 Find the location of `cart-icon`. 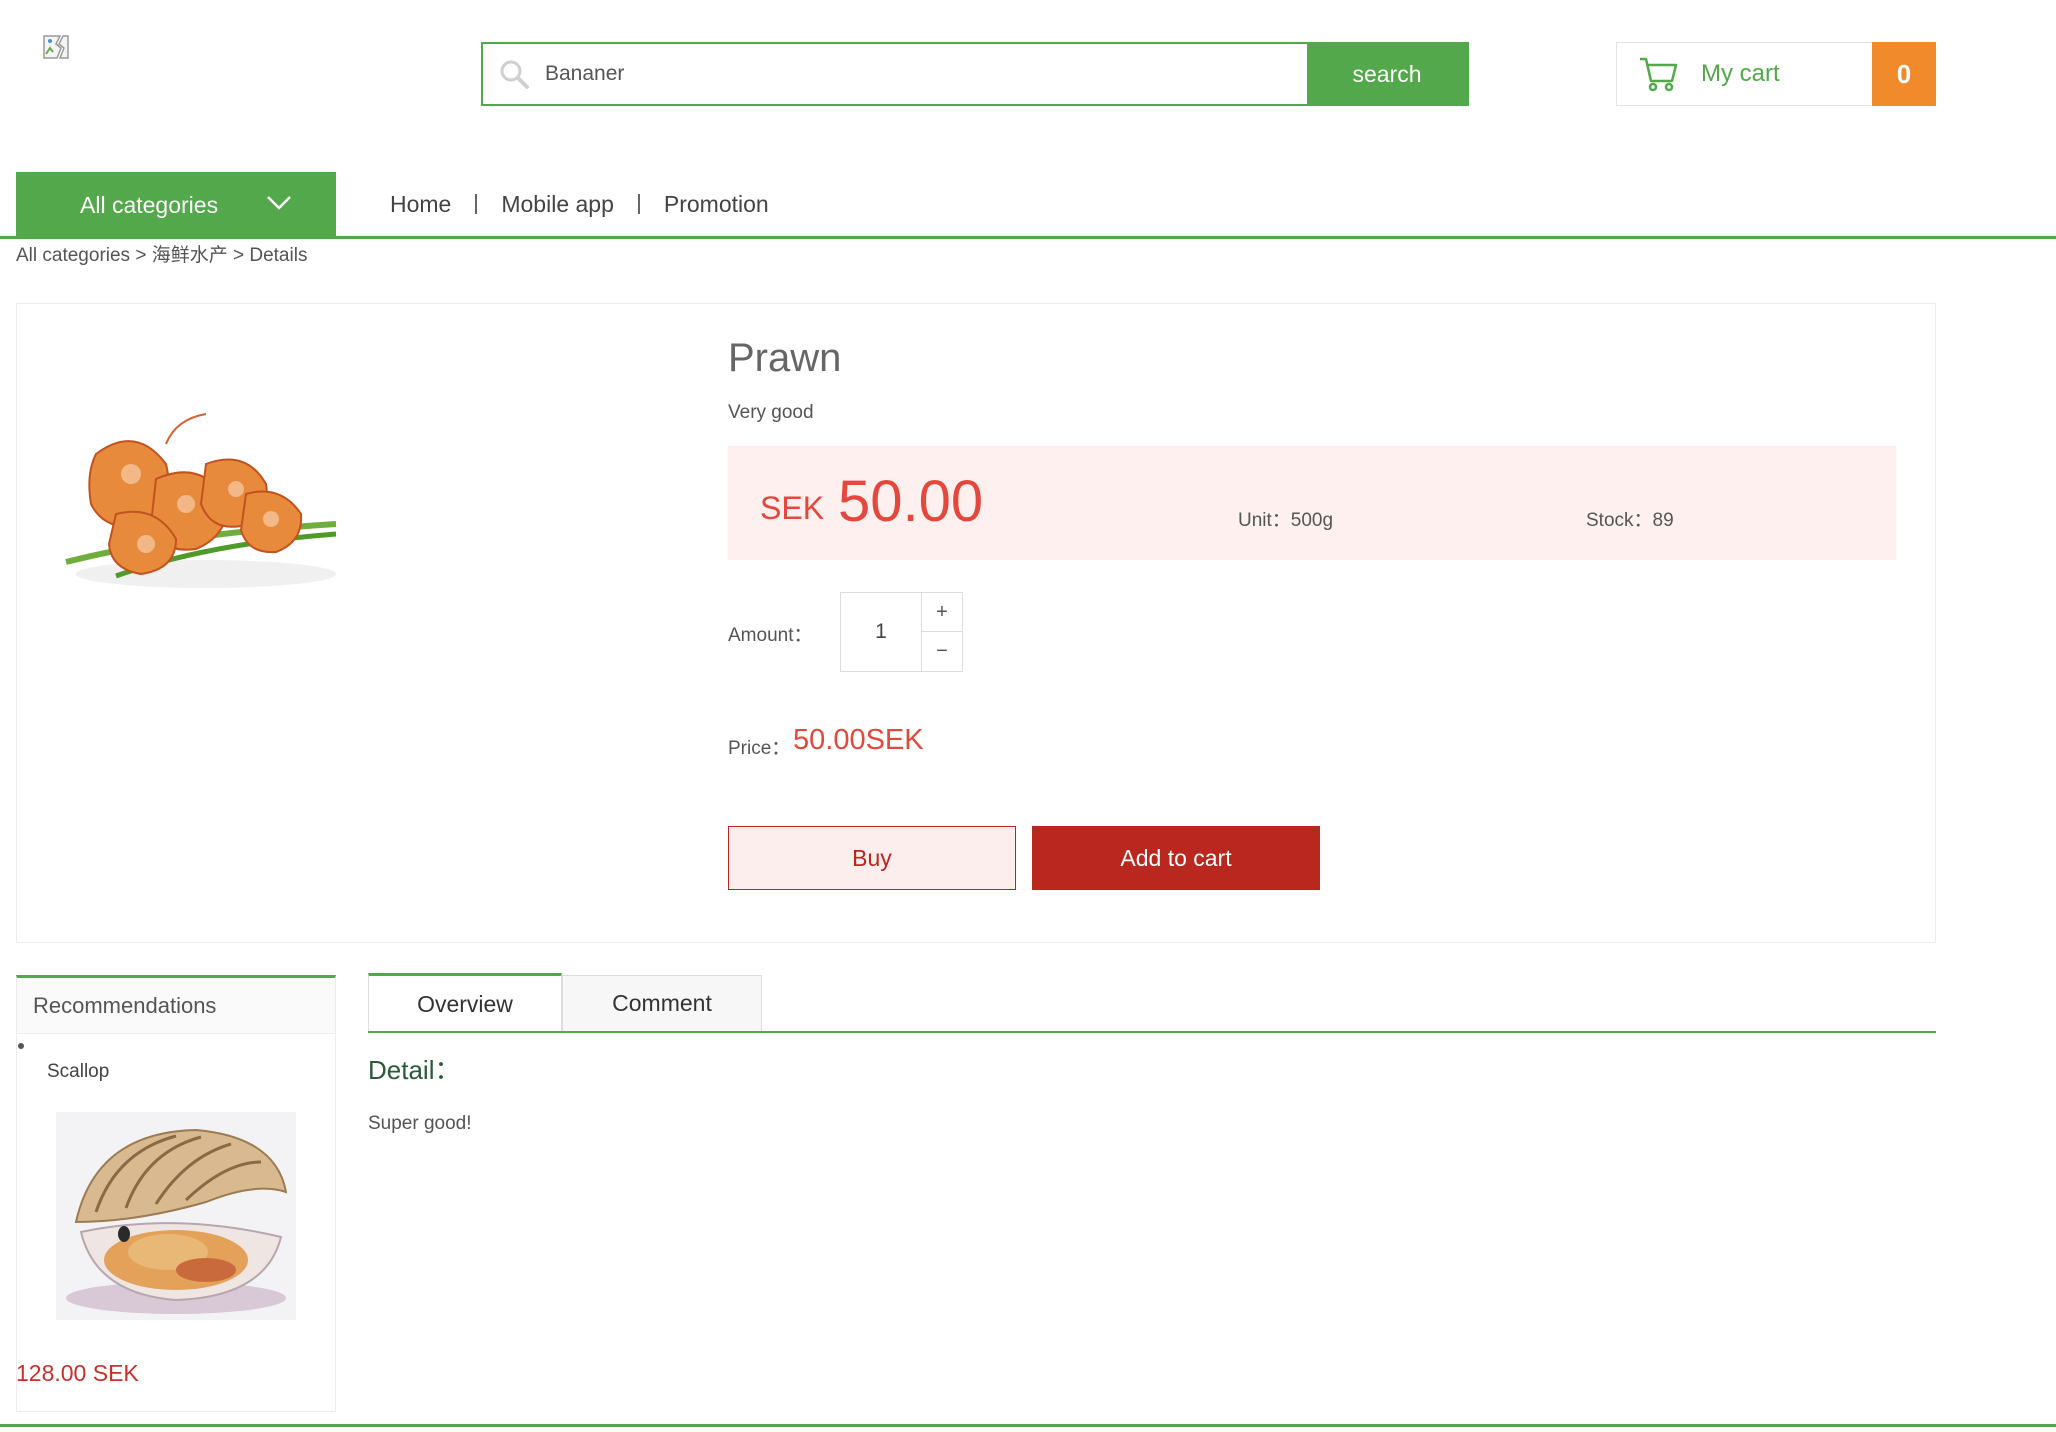

cart-icon is located at coordinates (1659, 74).